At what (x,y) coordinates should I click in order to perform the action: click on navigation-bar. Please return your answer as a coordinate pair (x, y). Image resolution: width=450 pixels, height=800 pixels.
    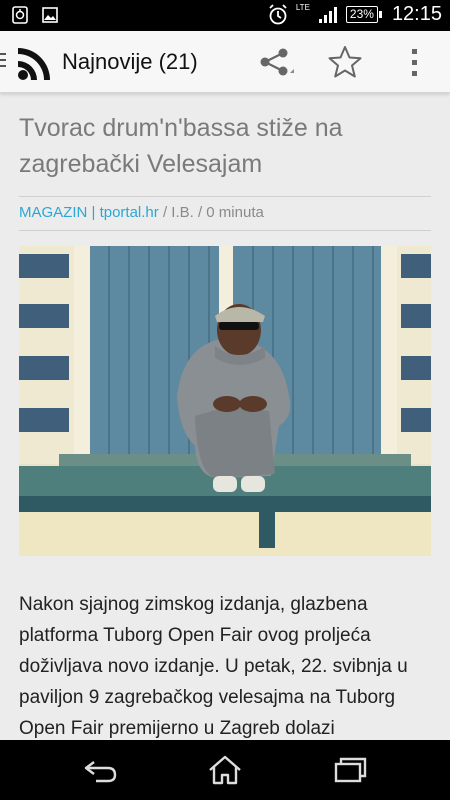
    Looking at the image, I should click on (225, 770).